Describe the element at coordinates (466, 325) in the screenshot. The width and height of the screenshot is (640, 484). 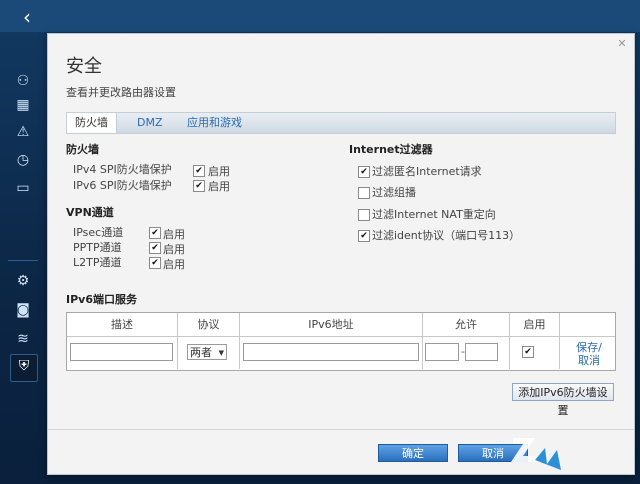
I see `col-allow: 允许` at that location.